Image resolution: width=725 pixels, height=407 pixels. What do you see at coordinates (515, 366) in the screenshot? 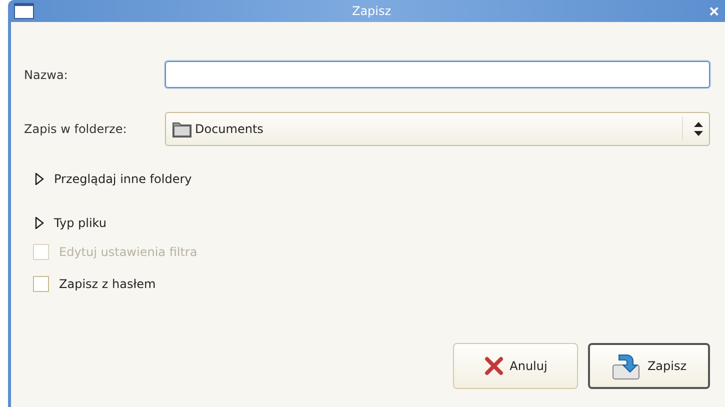
I see `cancel-button: Anuluj` at bounding box center [515, 366].